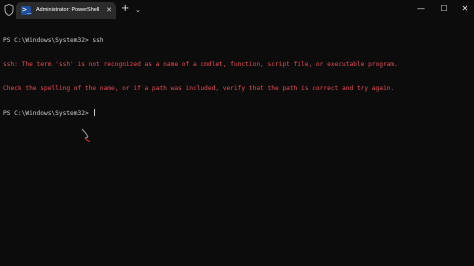  What do you see at coordinates (9, 10) in the screenshot?
I see `shield-icon` at bounding box center [9, 10].